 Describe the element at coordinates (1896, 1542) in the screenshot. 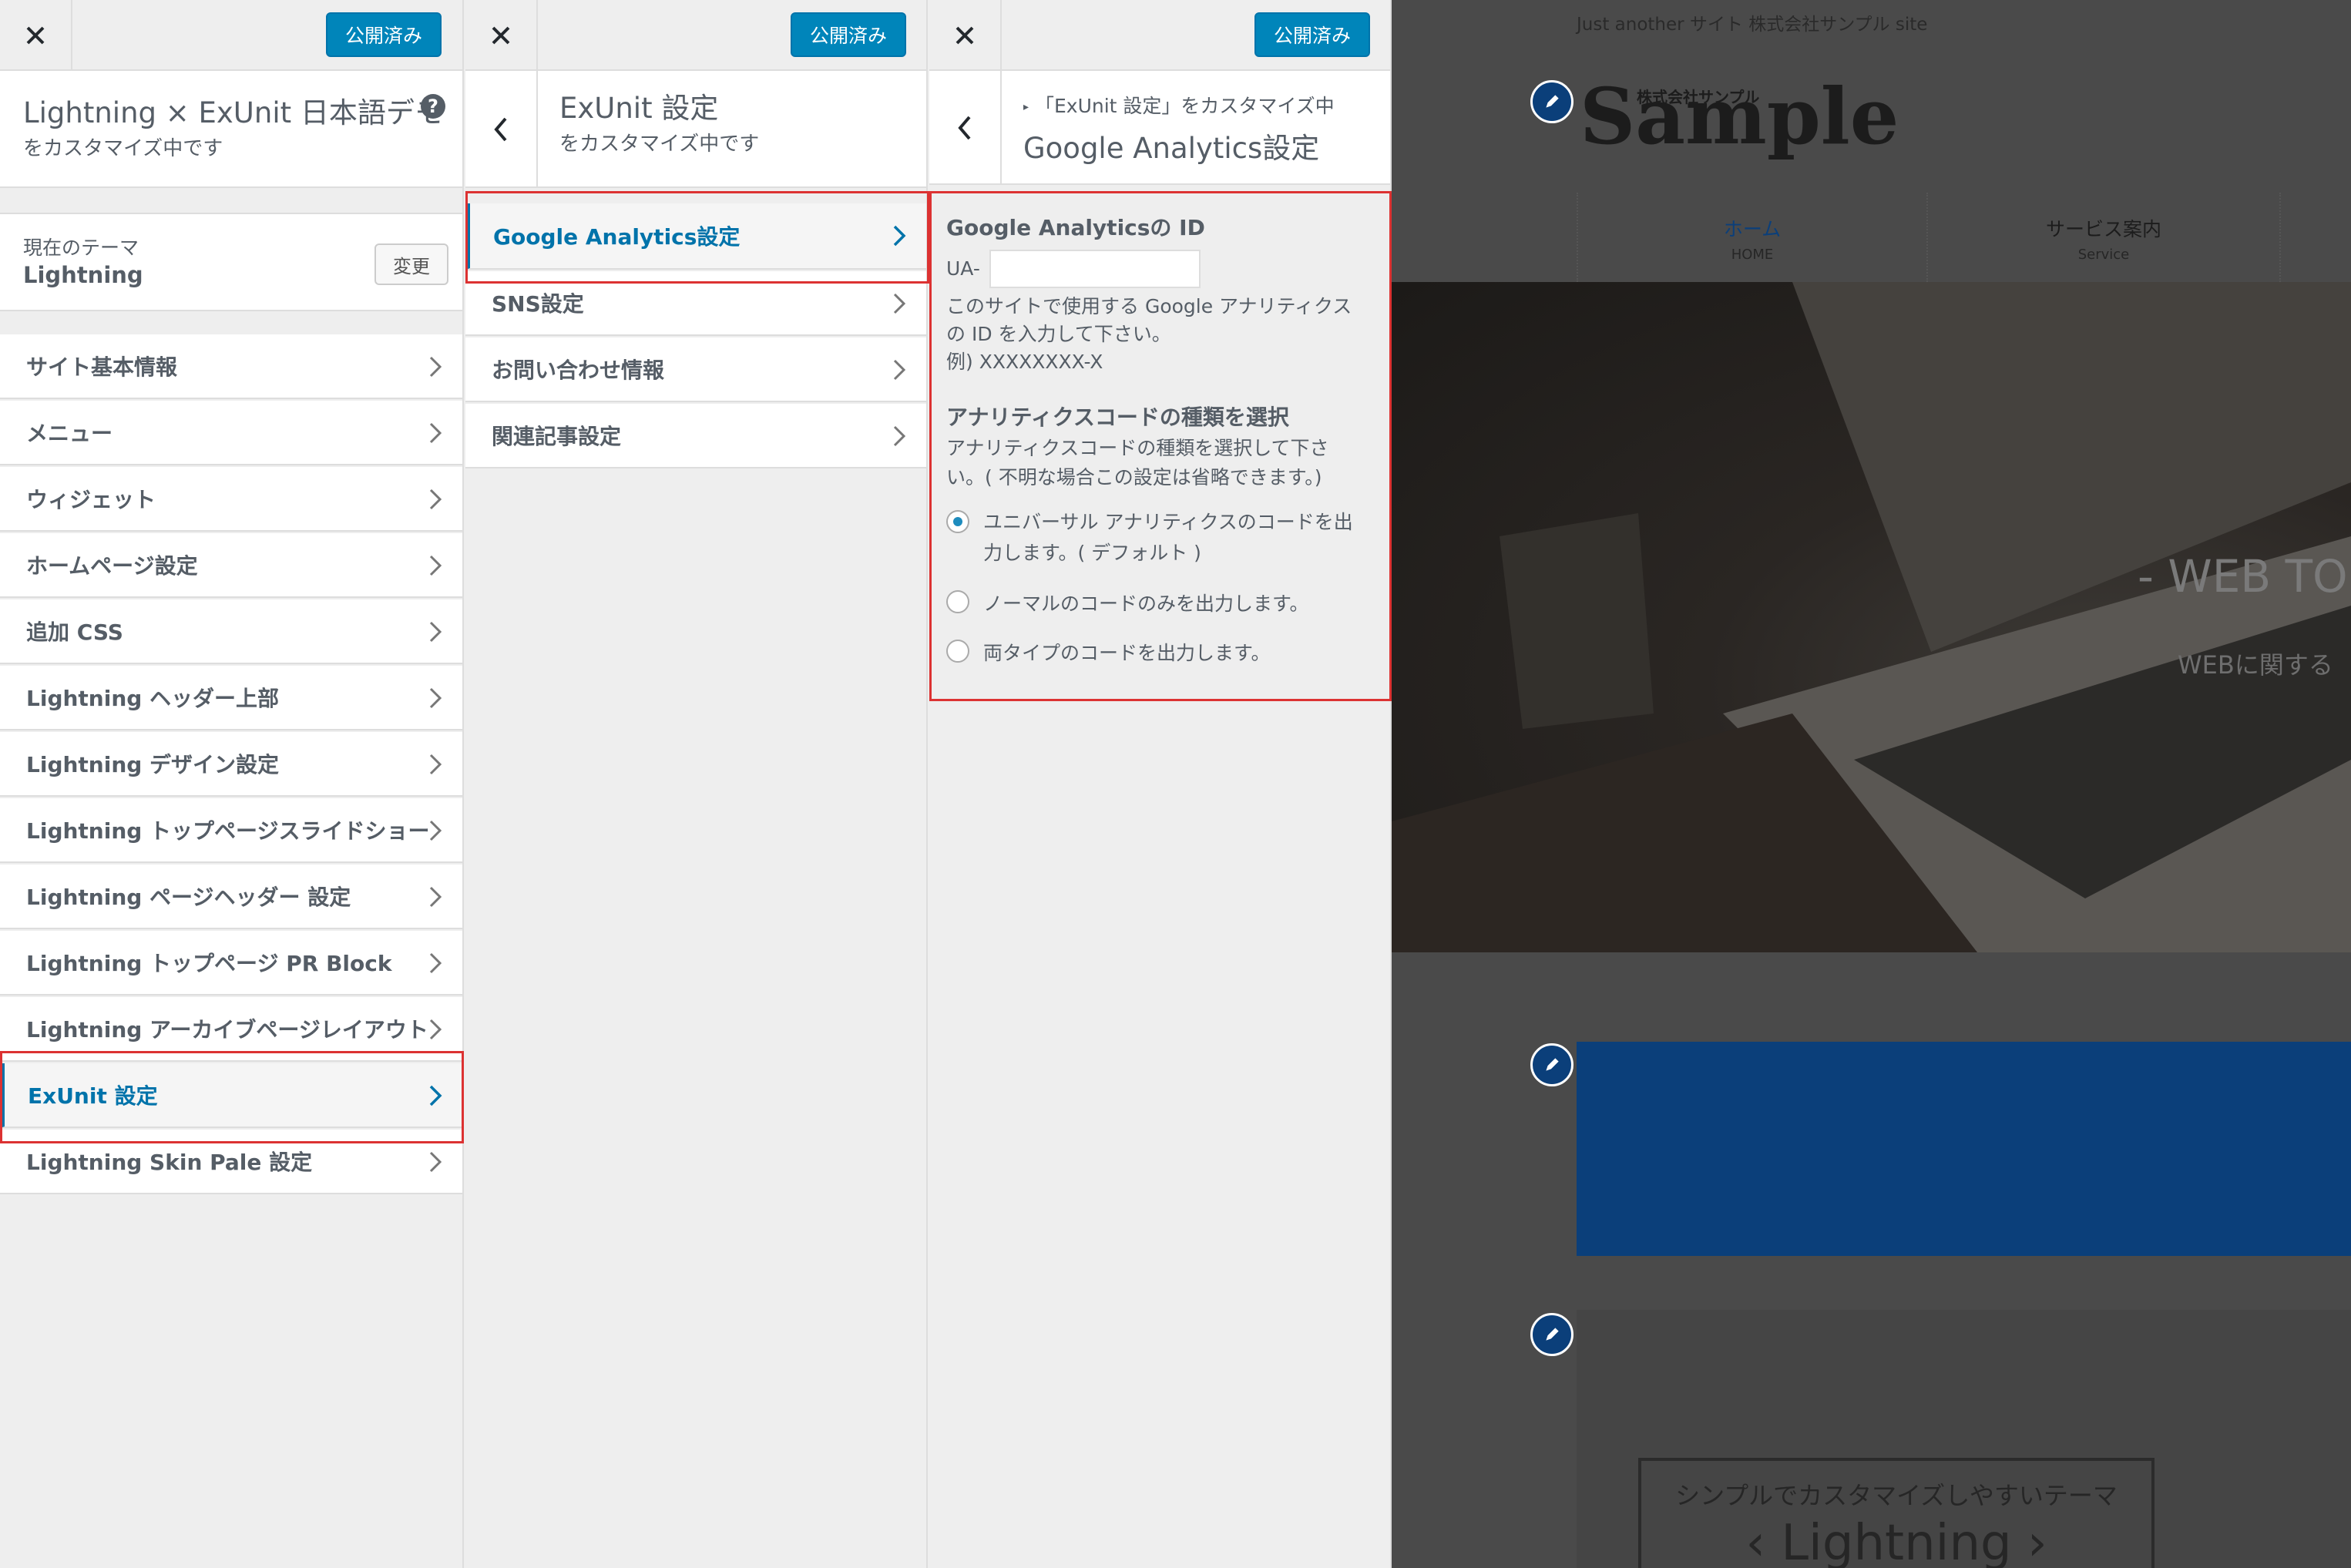

I see `intro-brand: ‹ Lightning ›` at that location.